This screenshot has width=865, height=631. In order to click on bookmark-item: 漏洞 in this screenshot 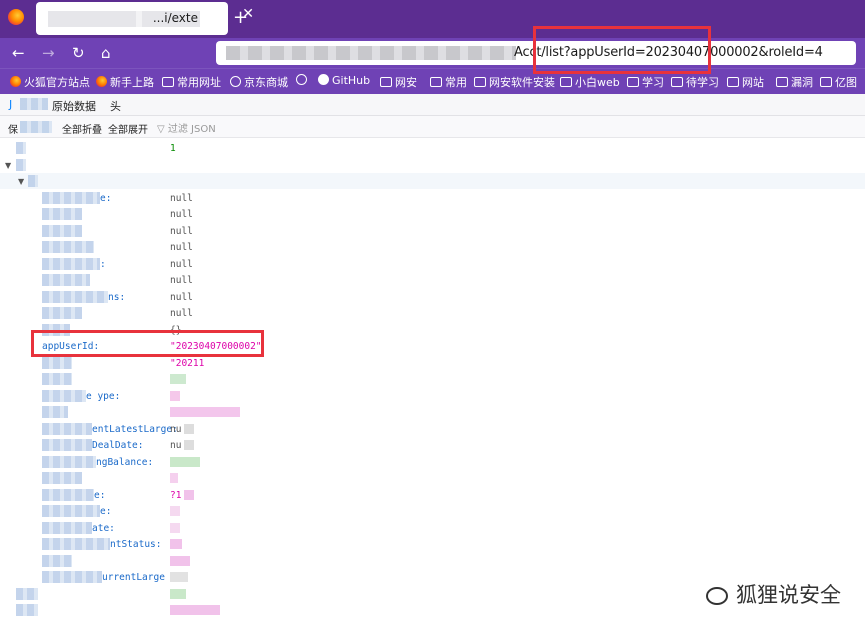, I will do `click(794, 82)`.